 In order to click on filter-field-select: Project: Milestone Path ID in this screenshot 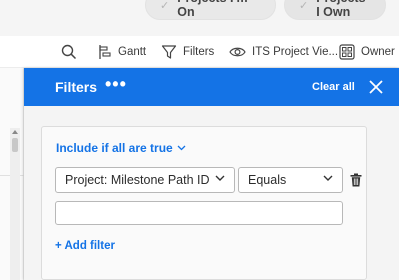, I will do `click(145, 180)`.